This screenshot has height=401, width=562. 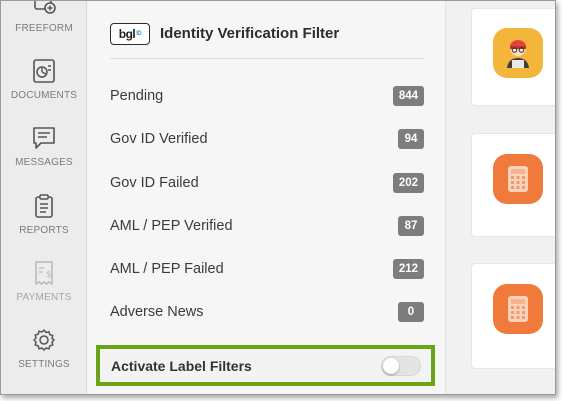 What do you see at coordinates (44, 340) in the screenshot?
I see `gear-icon` at bounding box center [44, 340].